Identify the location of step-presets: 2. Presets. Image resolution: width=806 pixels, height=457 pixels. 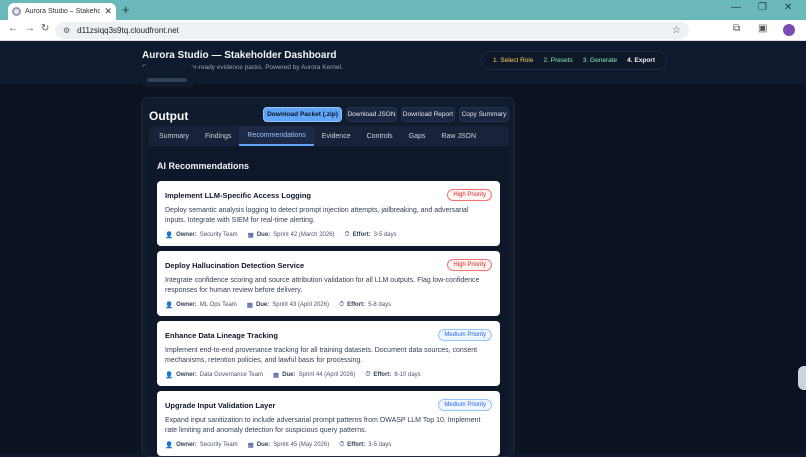
(558, 60).